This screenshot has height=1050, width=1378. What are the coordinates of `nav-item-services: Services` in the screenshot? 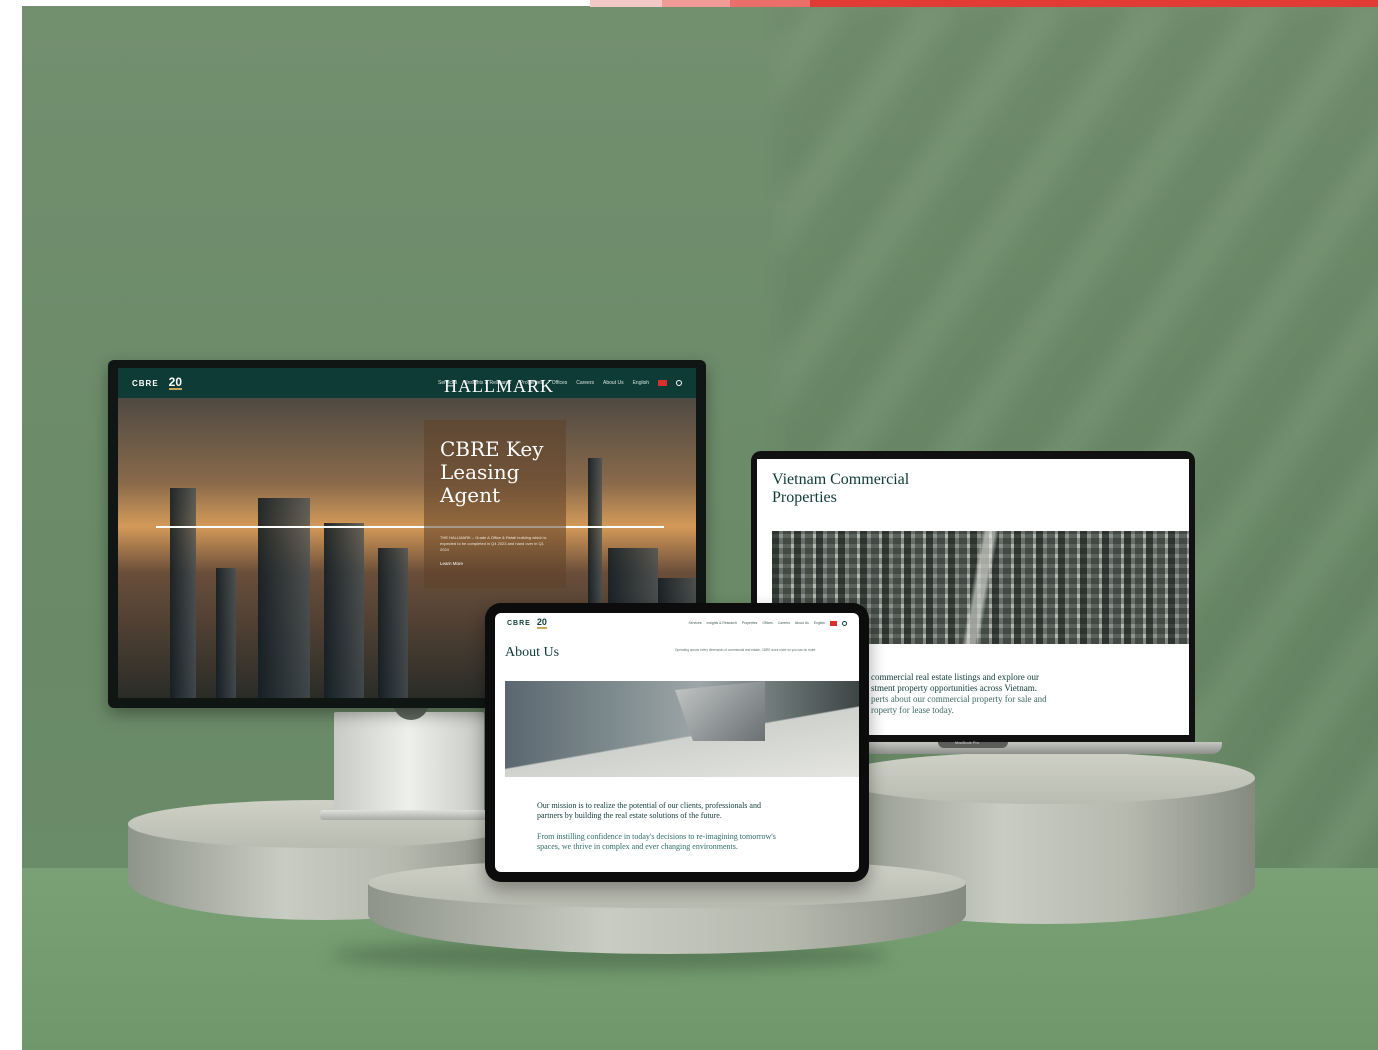 It's located at (695, 623).